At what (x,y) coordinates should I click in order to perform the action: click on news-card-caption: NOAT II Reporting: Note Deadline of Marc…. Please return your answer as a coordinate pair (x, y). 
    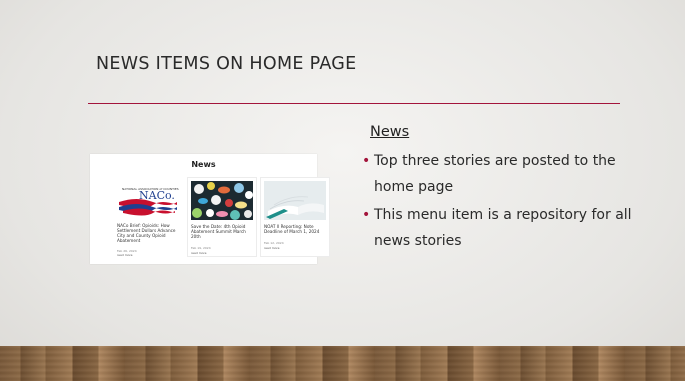
    Looking at the image, I should click on (292, 229).